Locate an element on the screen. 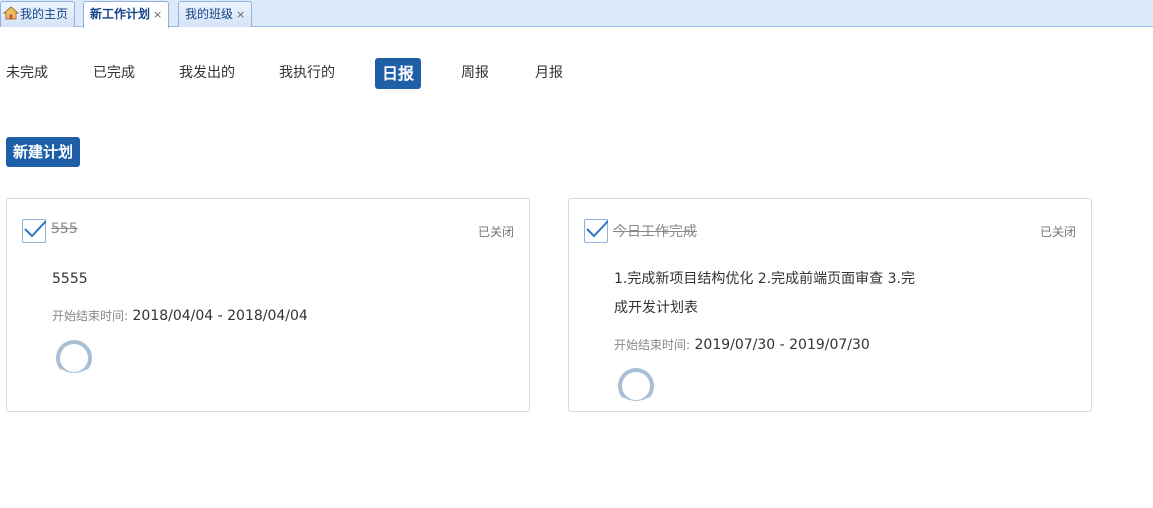 The image size is (1153, 508). plan-content: 1.完成新项目结构优化 2.完成前端页面审查 3.完成开发计划表 is located at coordinates (764, 293).